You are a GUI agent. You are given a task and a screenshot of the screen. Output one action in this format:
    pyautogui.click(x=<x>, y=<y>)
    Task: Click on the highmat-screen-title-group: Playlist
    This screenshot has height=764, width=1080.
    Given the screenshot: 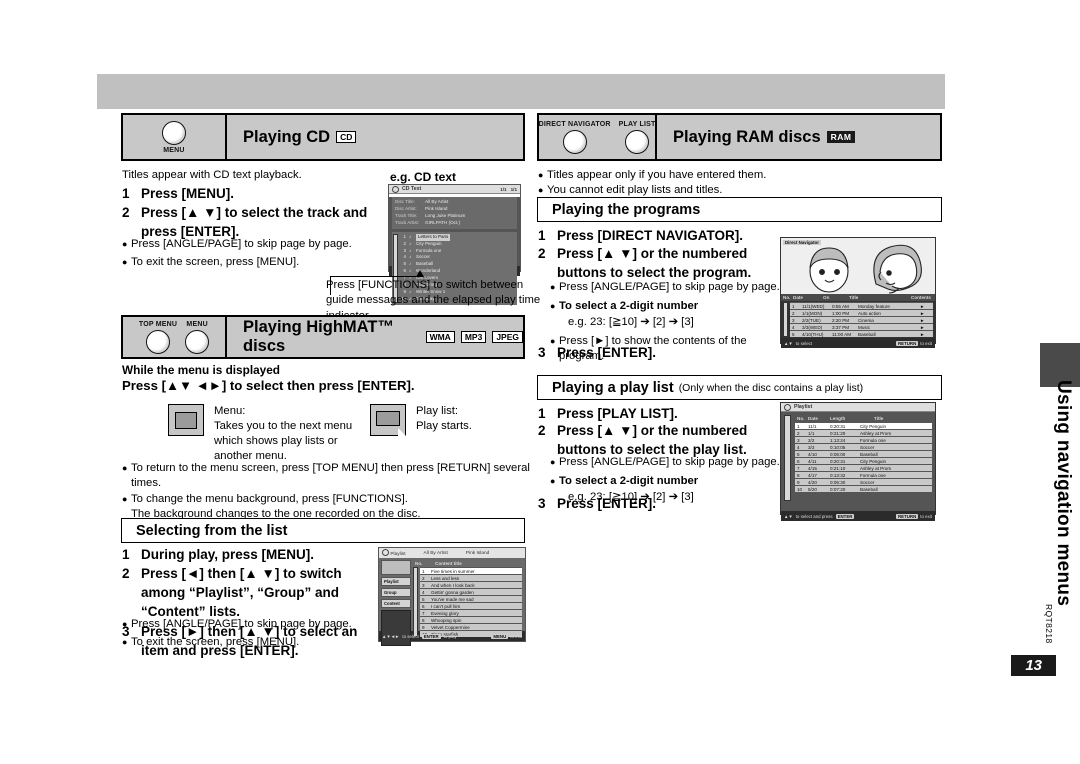 What is the action you would take?
    pyautogui.click(x=394, y=553)
    